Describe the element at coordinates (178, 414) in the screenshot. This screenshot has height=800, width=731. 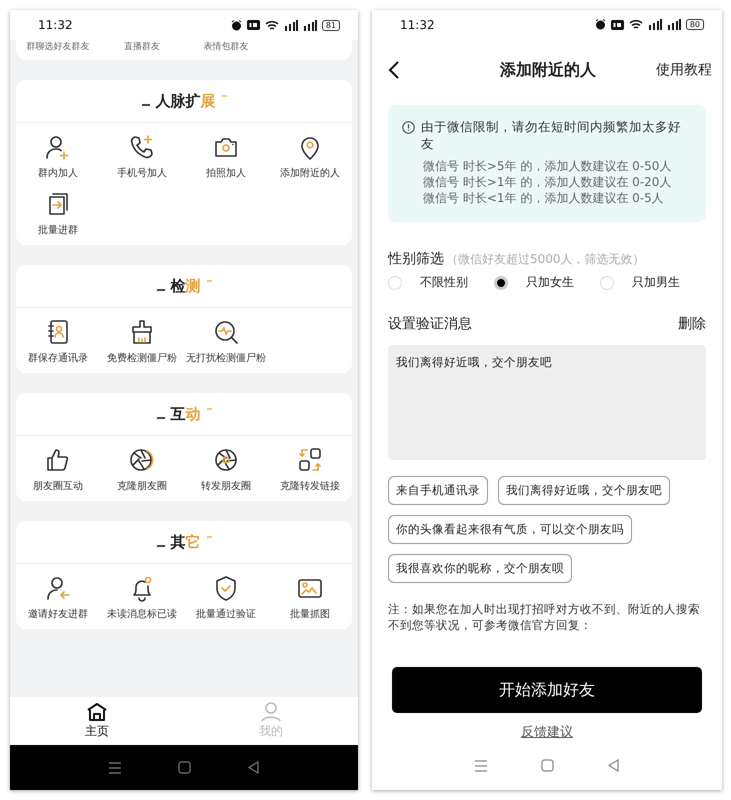
I see `section-title: 互` at that location.